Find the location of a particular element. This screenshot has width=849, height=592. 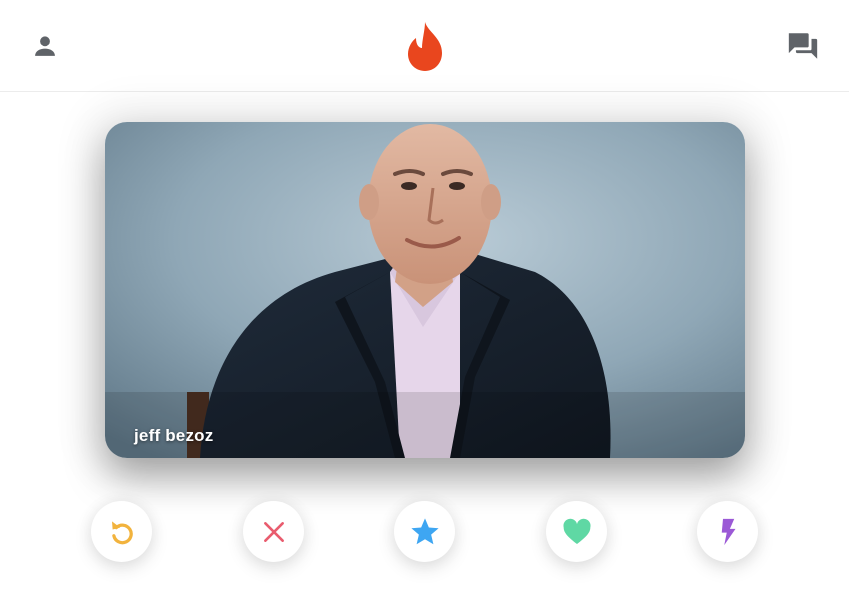

like-button is located at coordinates (576, 531).